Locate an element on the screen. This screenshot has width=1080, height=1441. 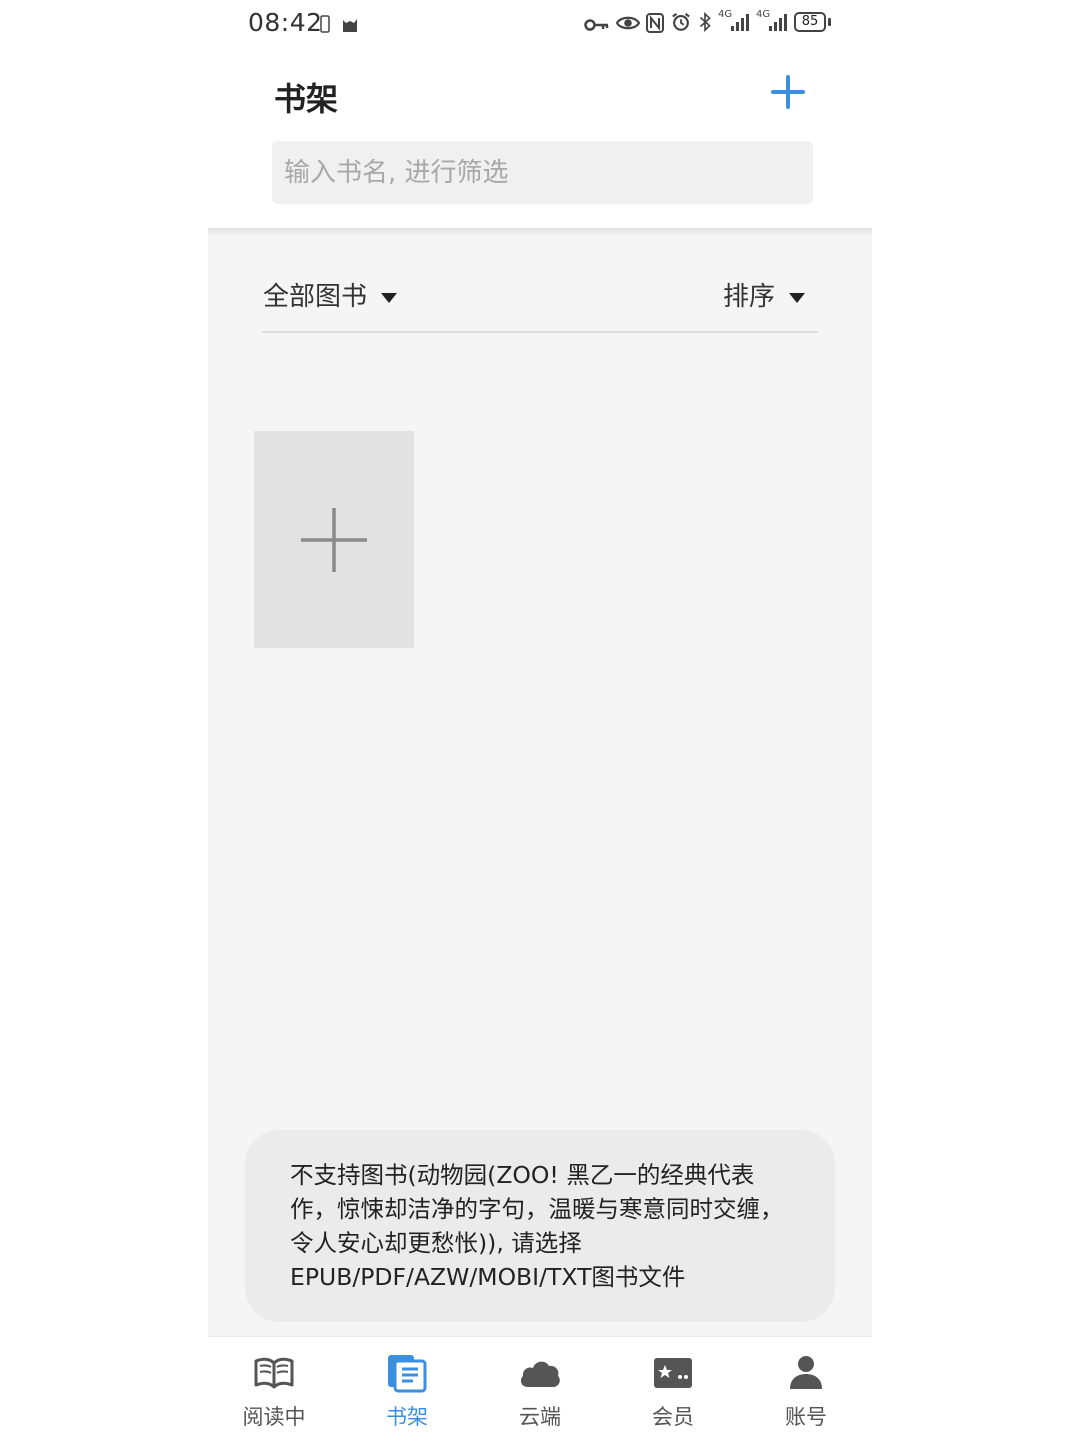
nfc-icon is located at coordinates (655, 23).